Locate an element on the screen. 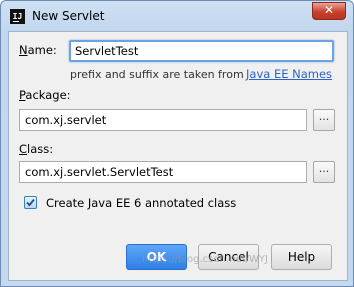  package-label: Package: is located at coordinates (45, 95).